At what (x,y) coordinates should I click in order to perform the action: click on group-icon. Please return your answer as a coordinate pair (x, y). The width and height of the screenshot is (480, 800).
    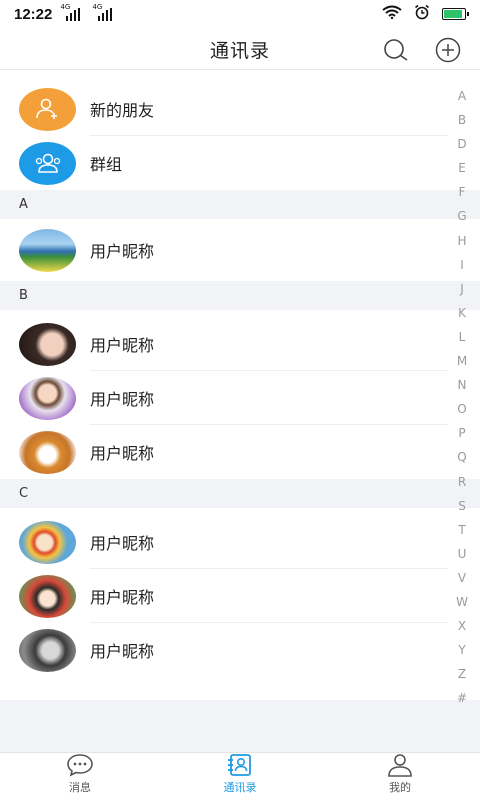
    Looking at the image, I should click on (47, 163).